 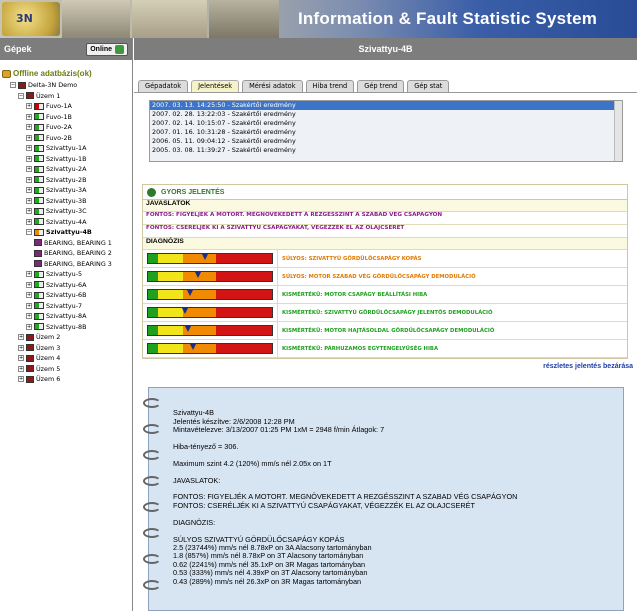 What do you see at coordinates (66, 190) in the screenshot?
I see `tree-node: + Szivattyu-3A` at bounding box center [66, 190].